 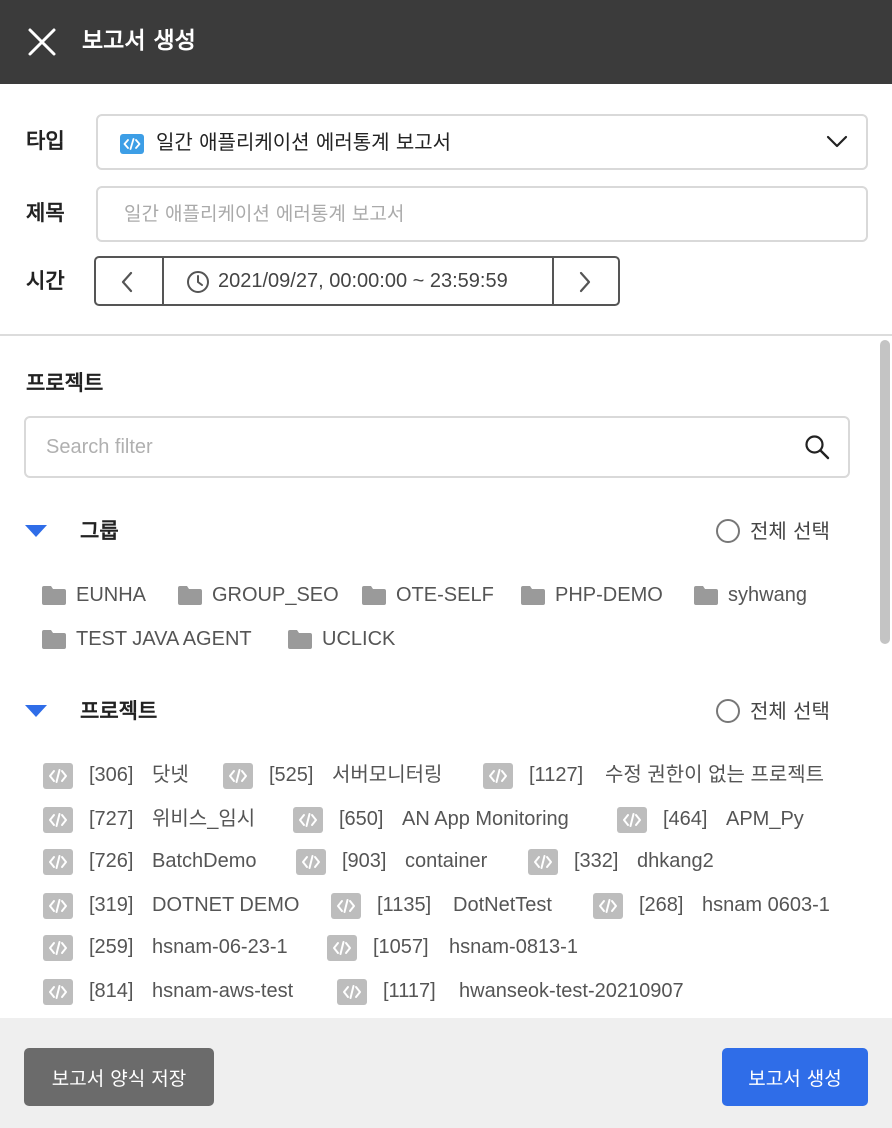 I want to click on project-name: DOTNET DEMO, so click(x=226, y=905).